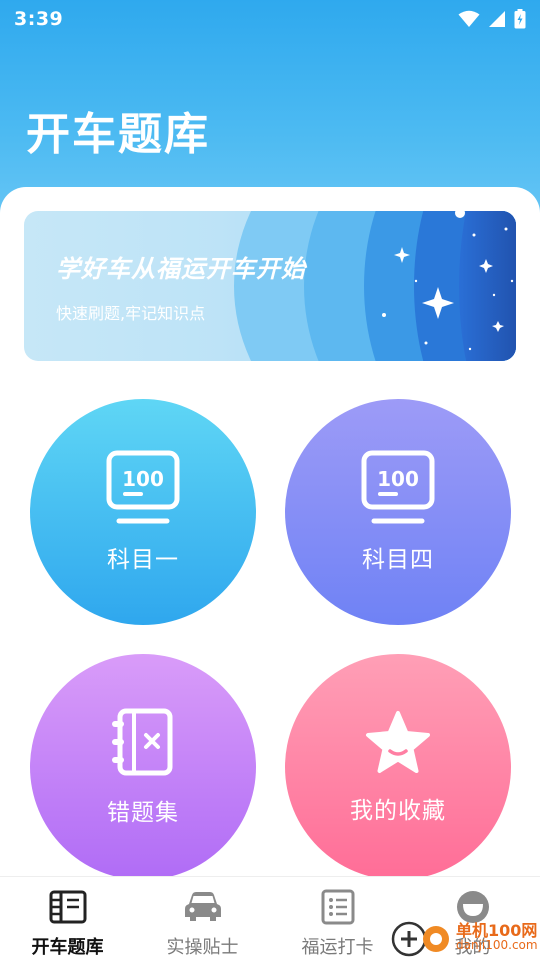 The image size is (540, 960). Describe the element at coordinates (270, 19) in the screenshot. I see `status-bar: 3:39` at that location.